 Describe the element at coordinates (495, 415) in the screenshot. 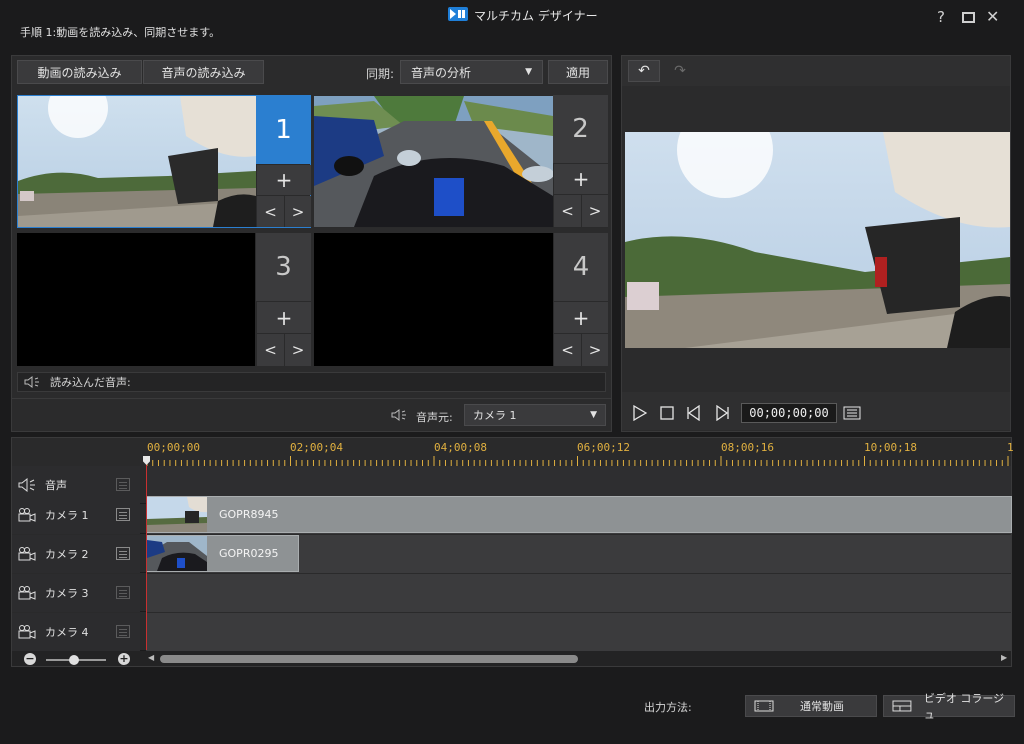

I see `audio-source-value: カメラ 1` at that location.